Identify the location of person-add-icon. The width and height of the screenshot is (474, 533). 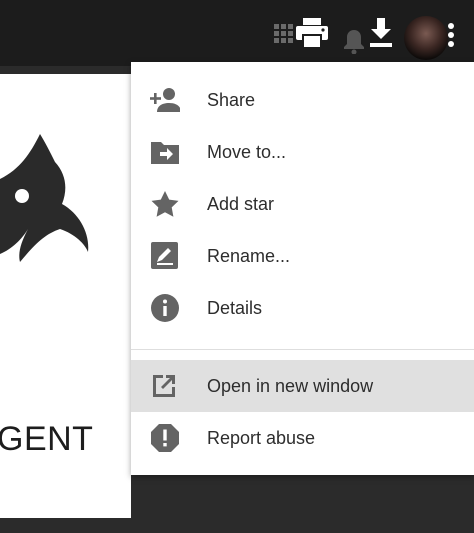
(165, 100).